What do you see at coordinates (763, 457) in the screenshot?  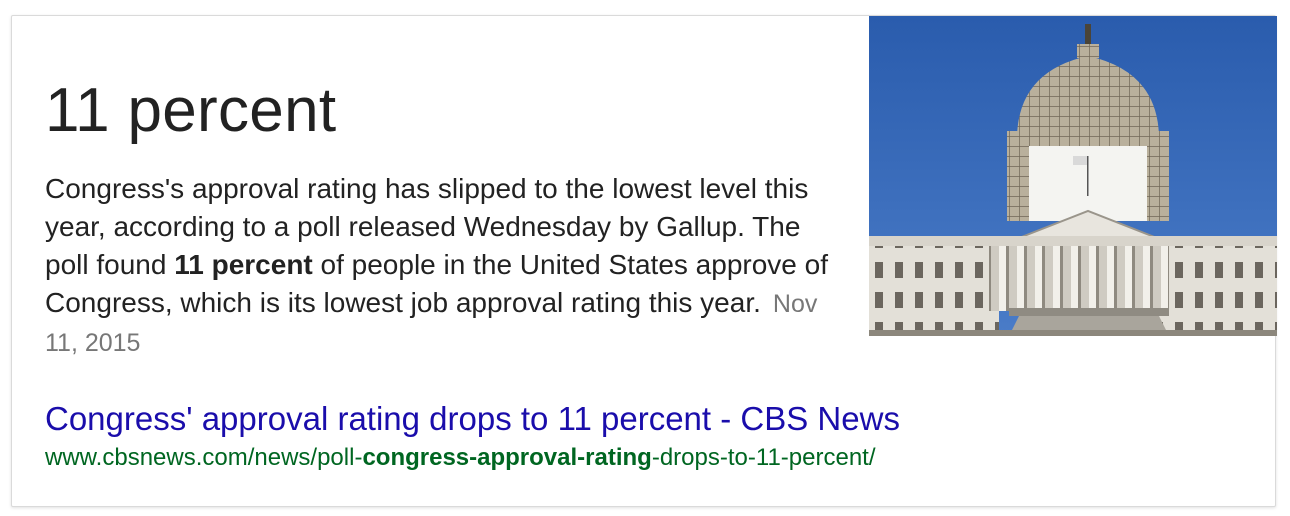 I see `url-suffix: -drops-to-11-percent/` at bounding box center [763, 457].